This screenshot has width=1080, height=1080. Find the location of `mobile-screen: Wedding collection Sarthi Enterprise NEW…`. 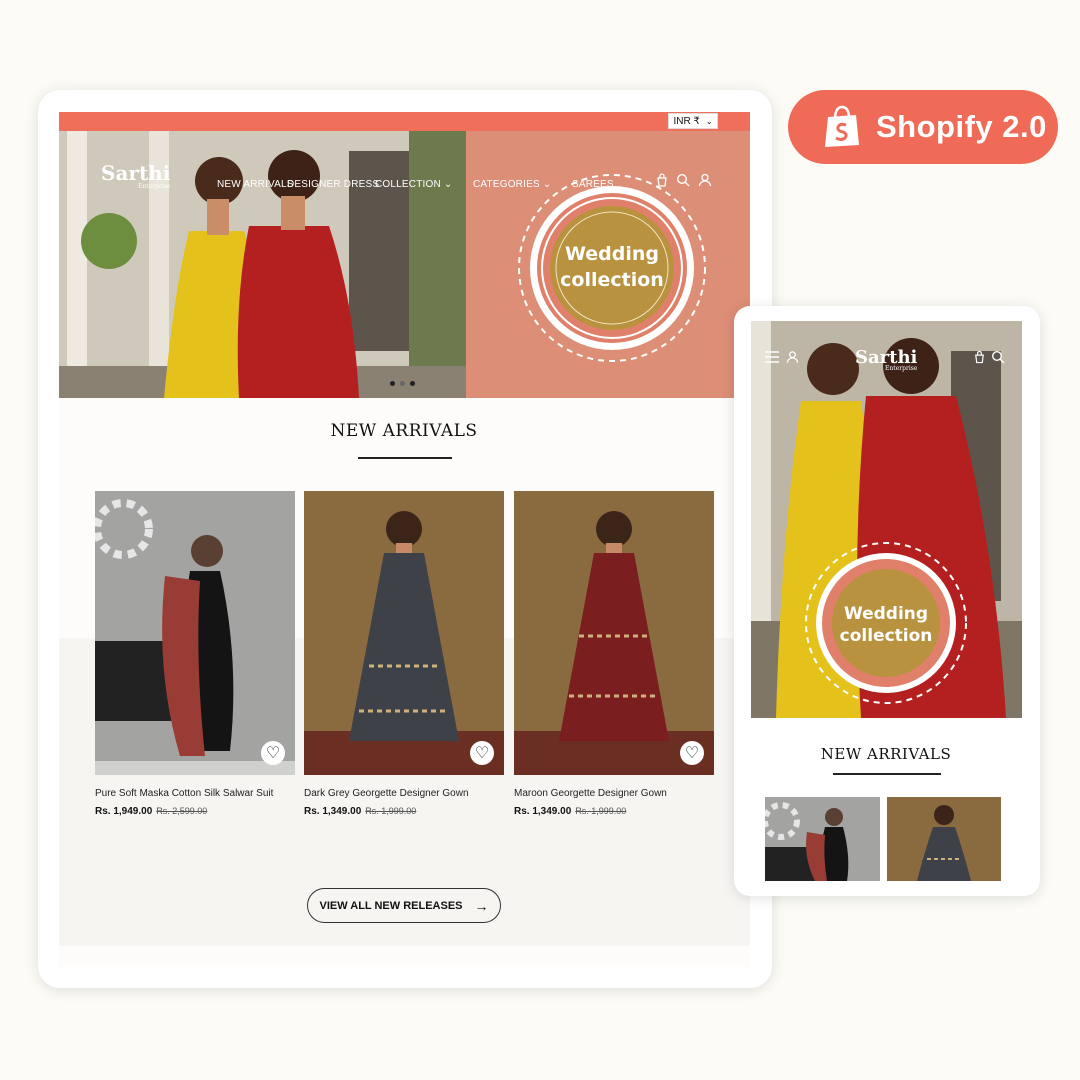

mobile-screen: Wedding collection Sarthi Enterprise NEW… is located at coordinates (886, 601).